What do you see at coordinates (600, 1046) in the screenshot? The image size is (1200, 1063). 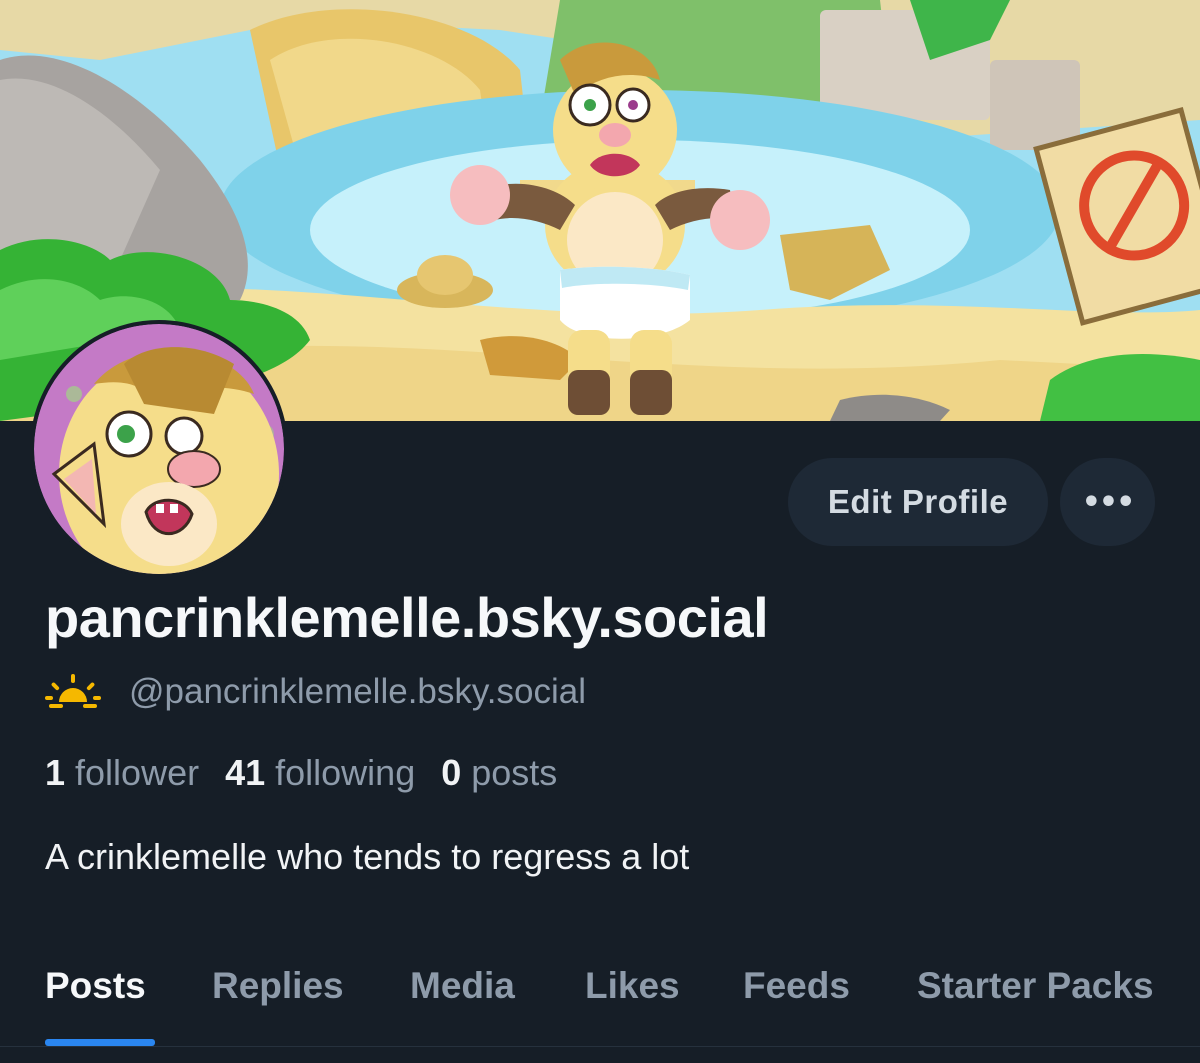 I see `tabs-divider` at bounding box center [600, 1046].